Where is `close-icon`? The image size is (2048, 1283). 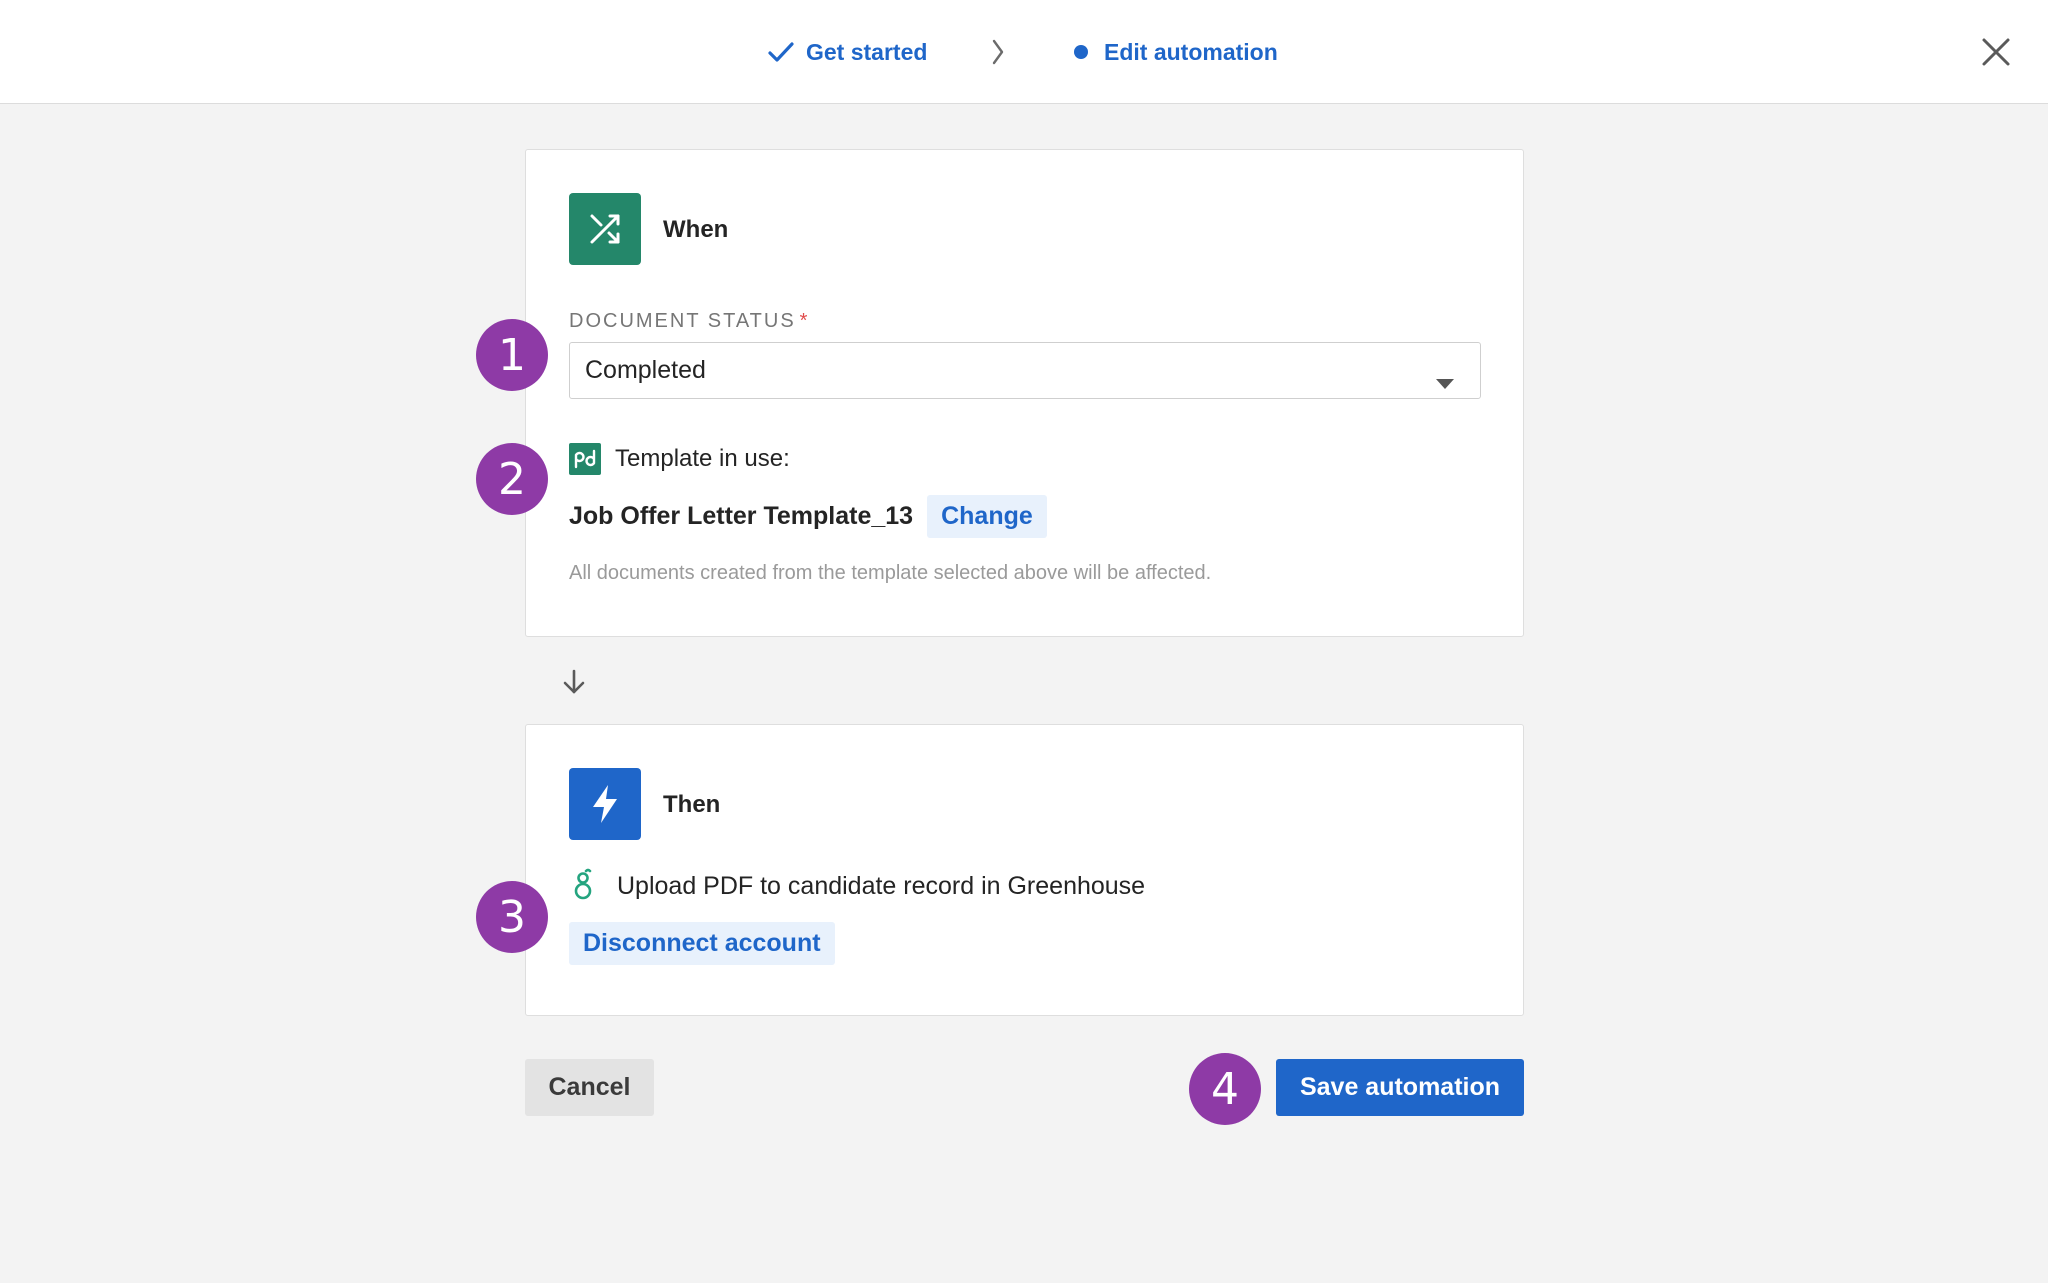 close-icon is located at coordinates (1996, 52).